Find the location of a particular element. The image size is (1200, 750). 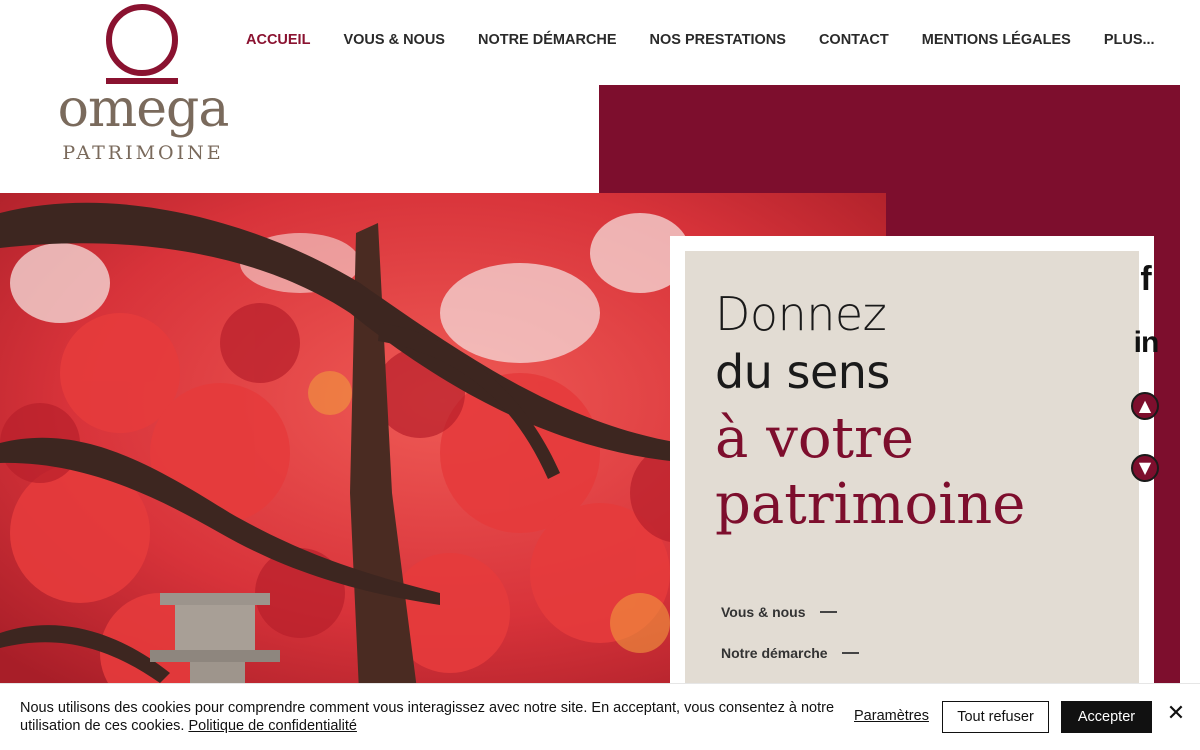

arrow-down-icon: ▼ is located at coordinates (1145, 468).